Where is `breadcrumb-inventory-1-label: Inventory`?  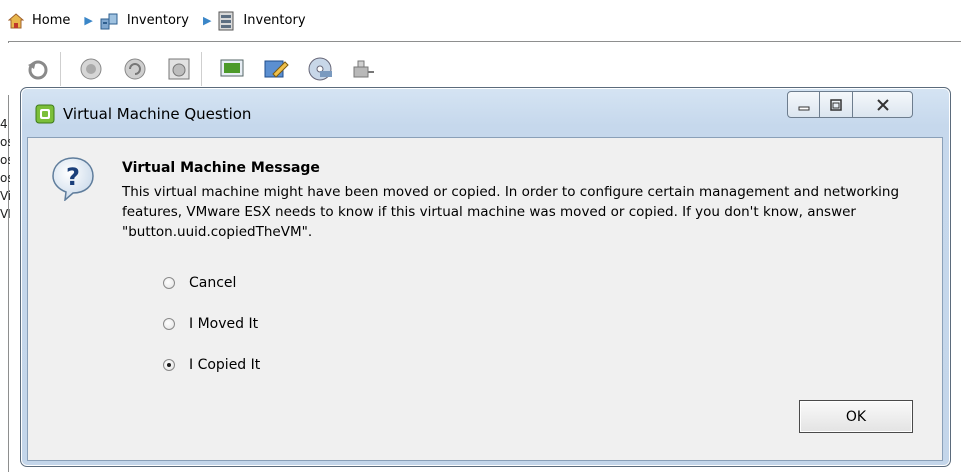 breadcrumb-inventory-1-label: Inventory is located at coordinates (157, 20).